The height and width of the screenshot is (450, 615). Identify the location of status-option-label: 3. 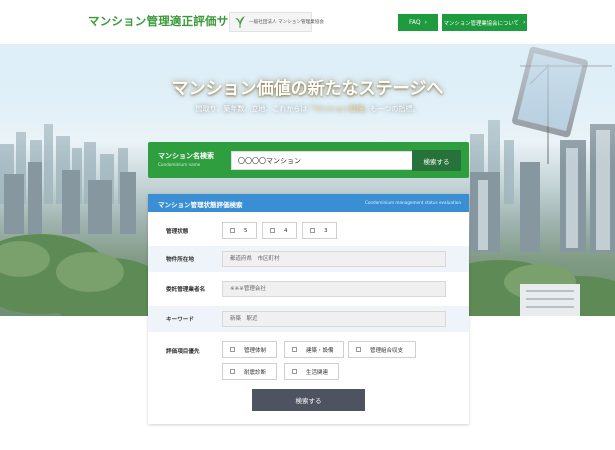
(326, 230).